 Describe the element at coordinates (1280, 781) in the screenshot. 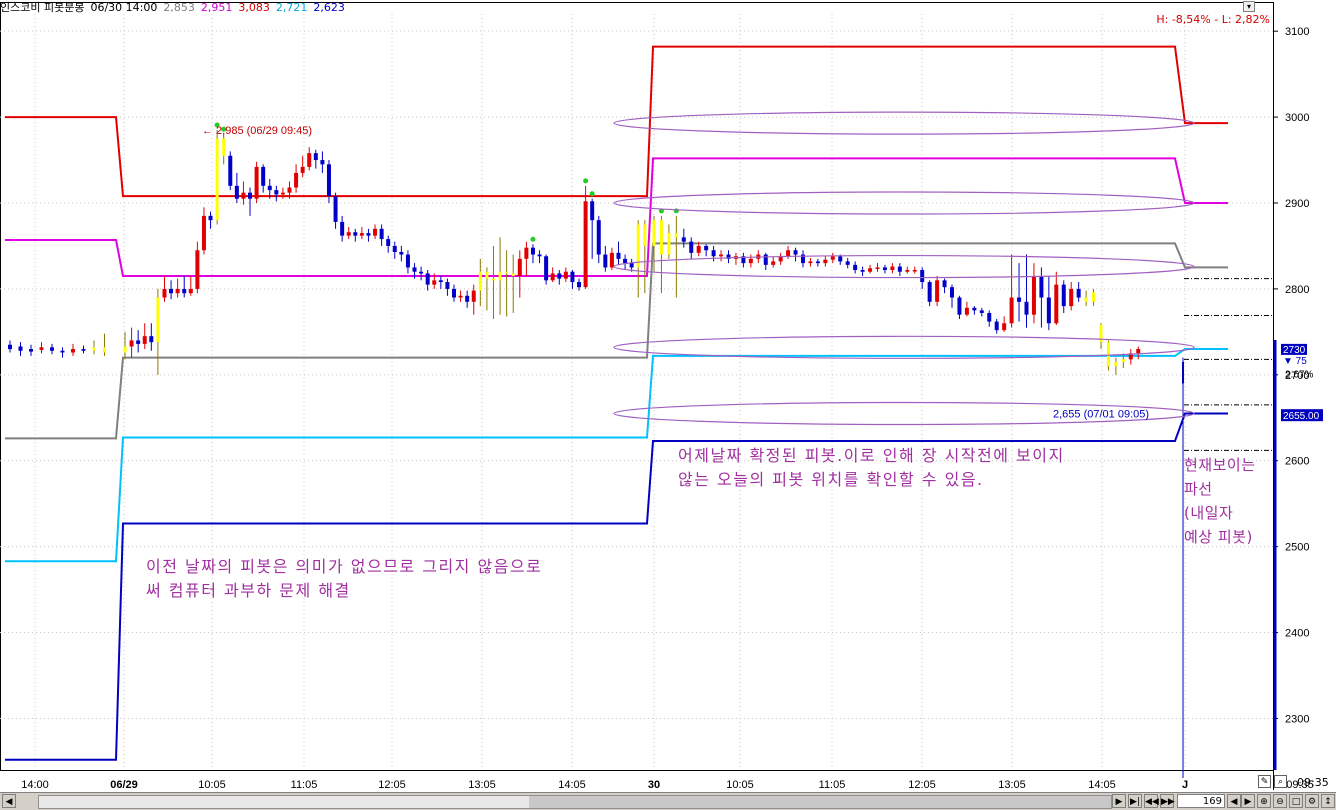

I see `zoom-icon: ⌕` at that location.